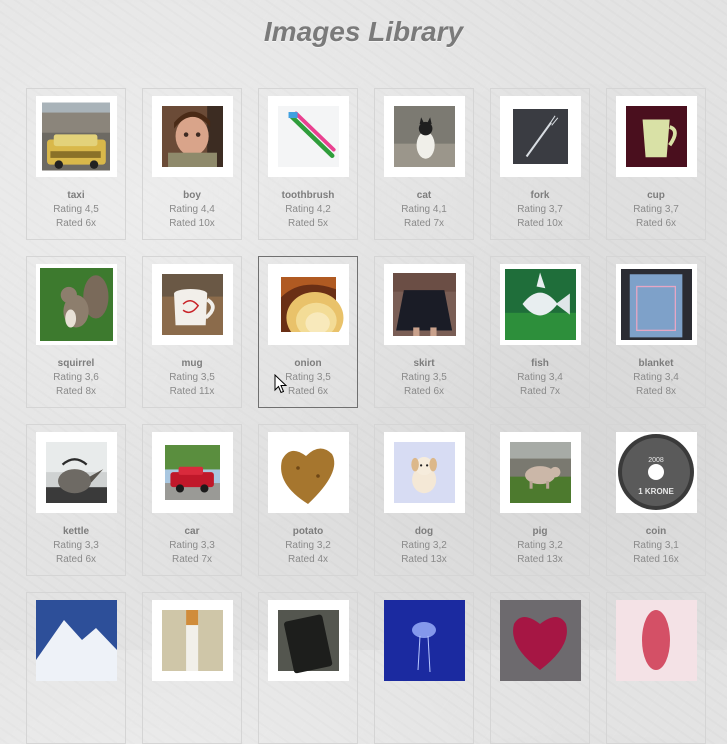 This screenshot has width=727, height=744. I want to click on coin-photo-thumbnail: 2008 1 KRONE, so click(656, 472).